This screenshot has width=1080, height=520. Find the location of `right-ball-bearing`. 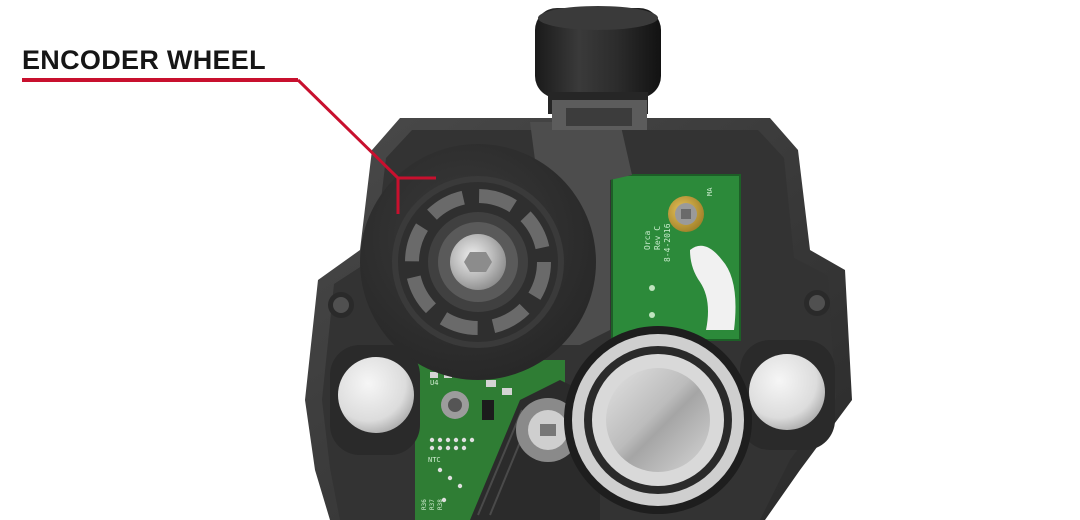

right-ball-bearing is located at coordinates (787, 395).